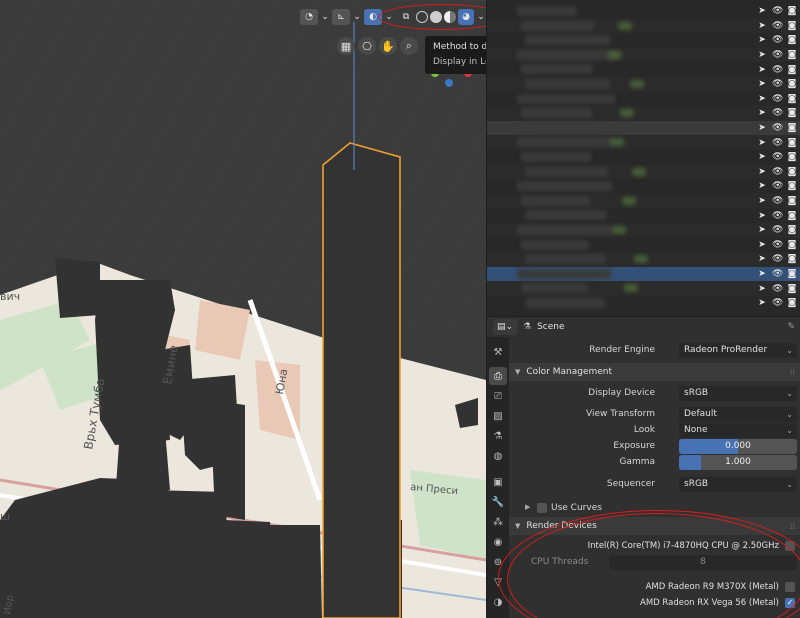  I want to click on cpu-threads-field: 8, so click(703, 562).